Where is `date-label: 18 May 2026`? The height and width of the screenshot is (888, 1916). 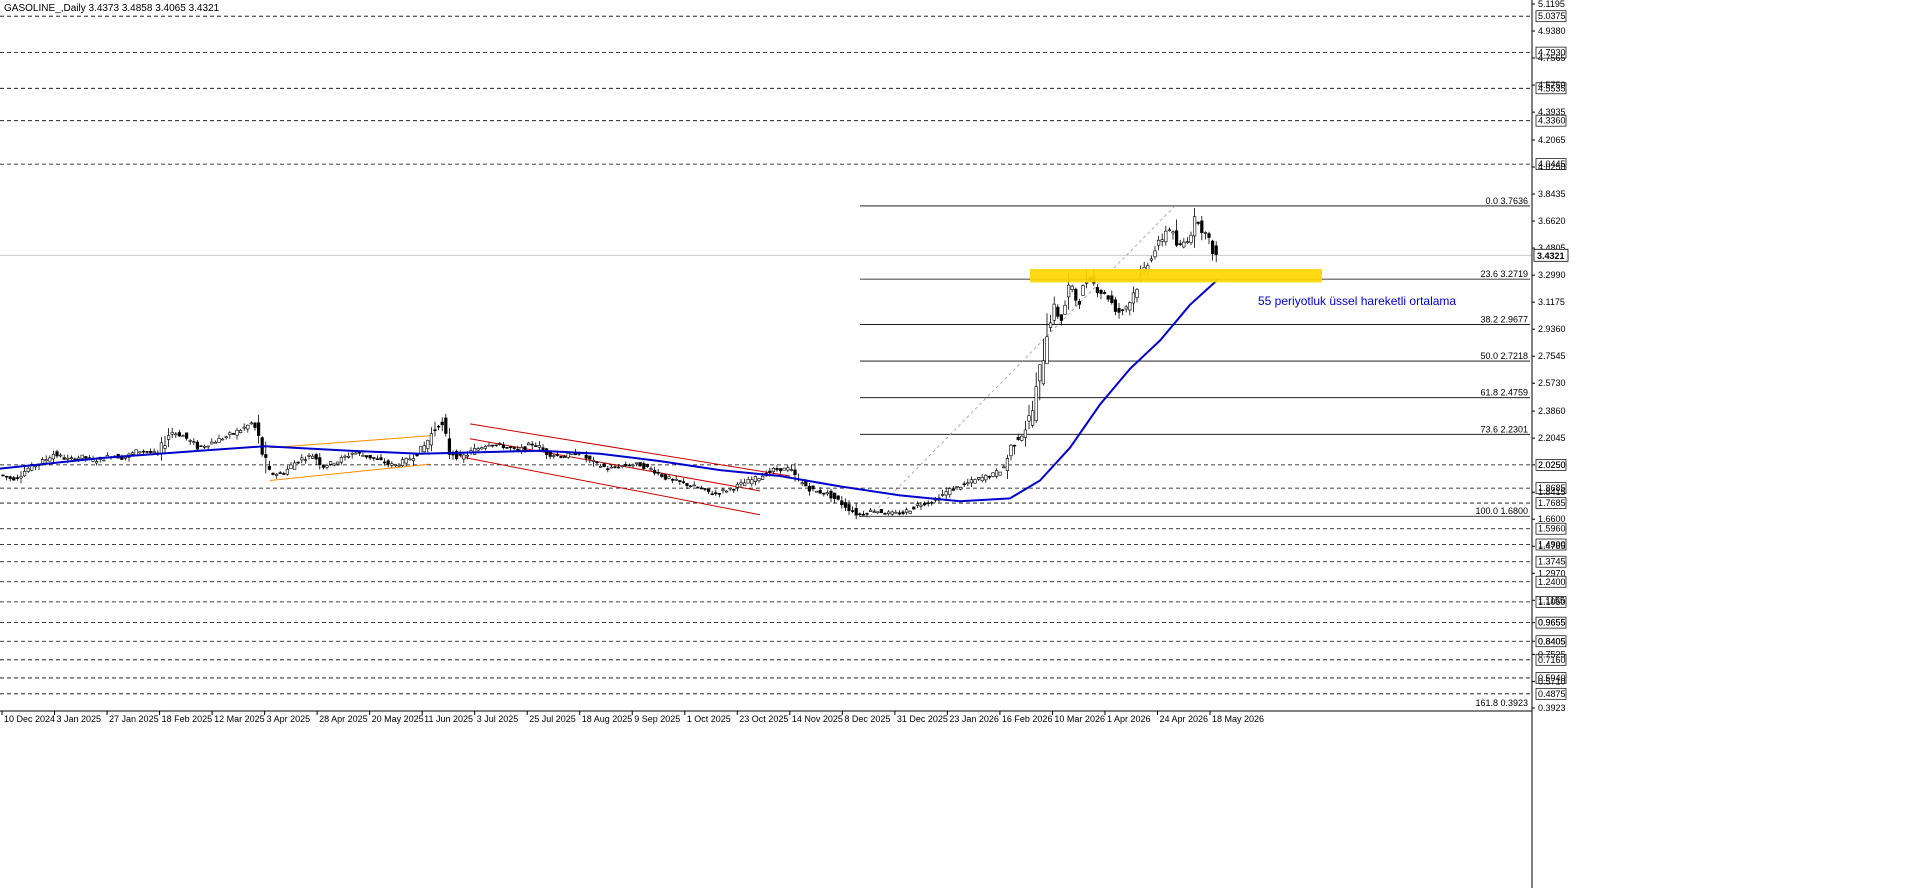
date-label: 18 May 2026 is located at coordinates (1238, 719).